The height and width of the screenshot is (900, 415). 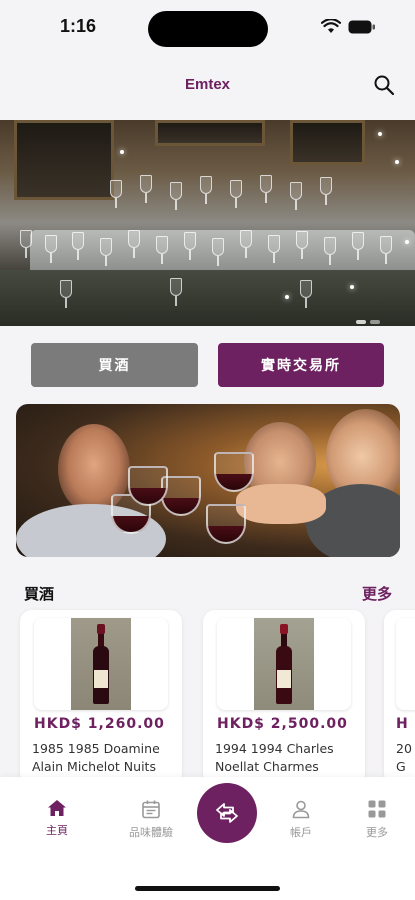 I want to click on exchange-icon, so click(x=227, y=813).